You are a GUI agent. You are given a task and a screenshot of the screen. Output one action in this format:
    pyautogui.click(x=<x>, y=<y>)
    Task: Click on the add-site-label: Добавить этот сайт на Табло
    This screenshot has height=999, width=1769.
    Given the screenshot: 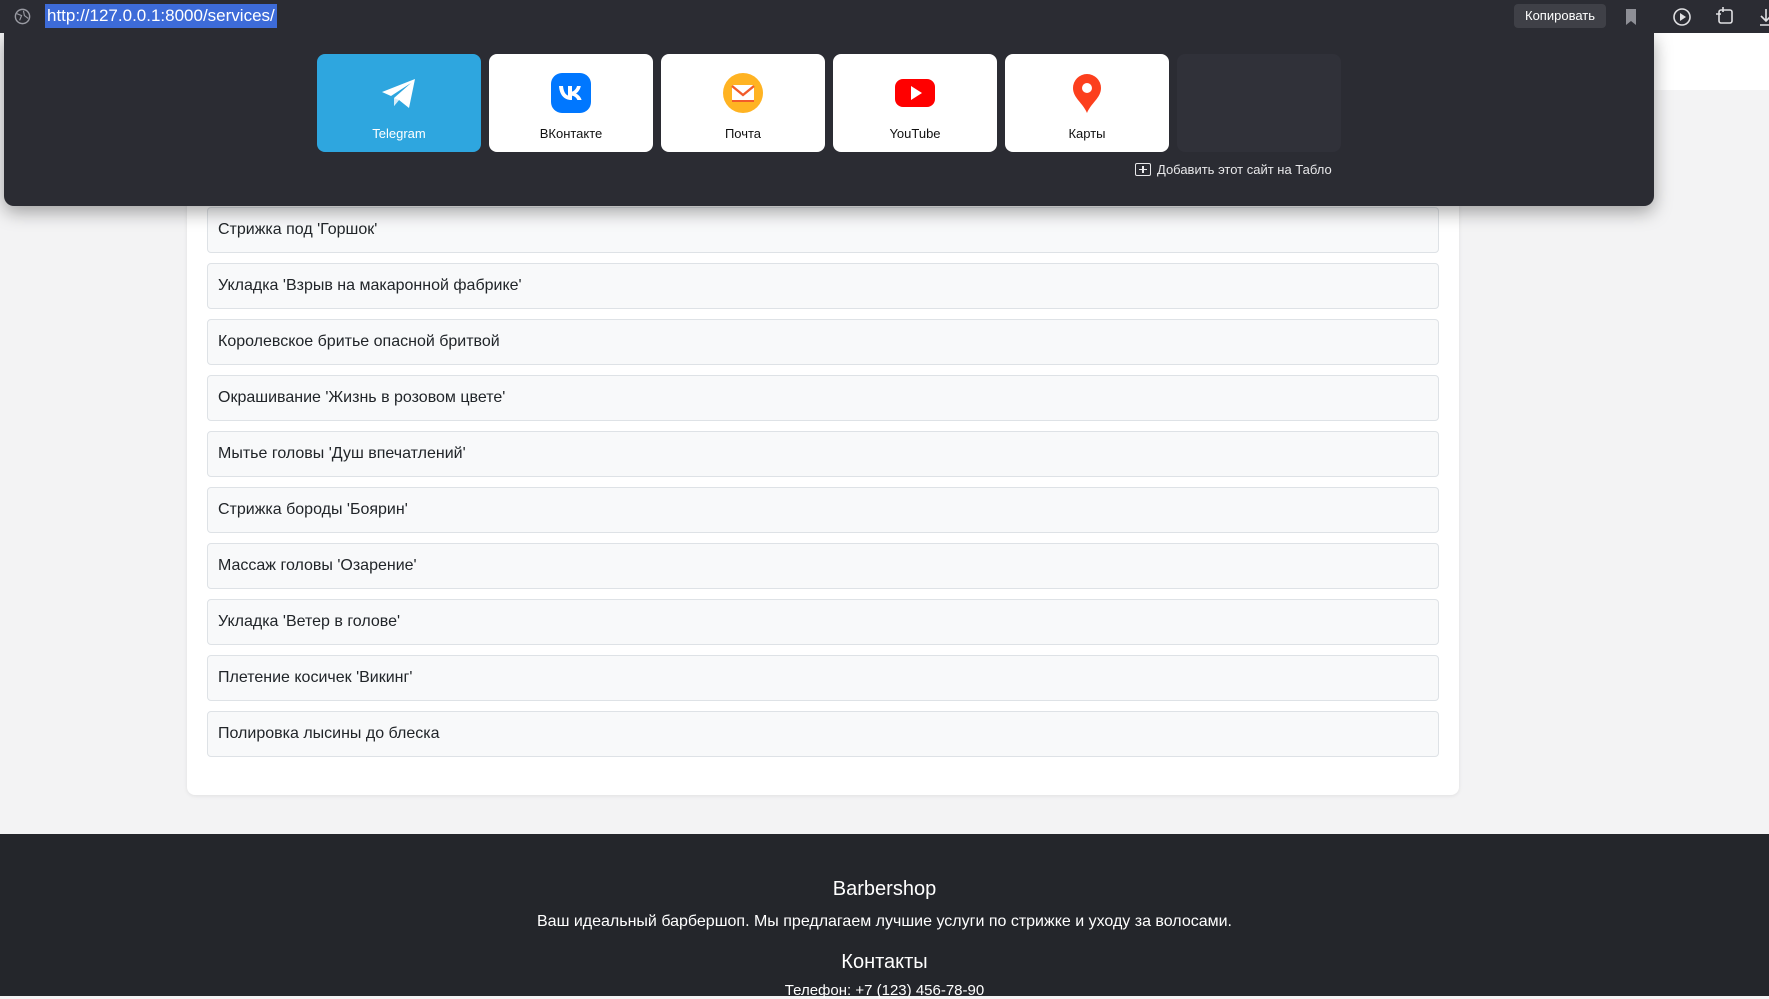 What is the action you would take?
    pyautogui.click(x=1244, y=169)
    